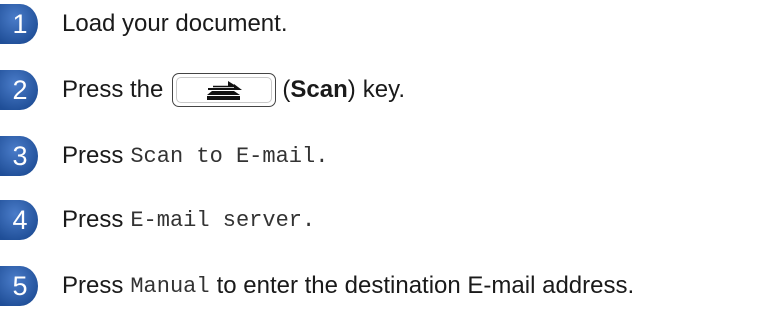  I want to click on scan-key-icon, so click(225, 90).